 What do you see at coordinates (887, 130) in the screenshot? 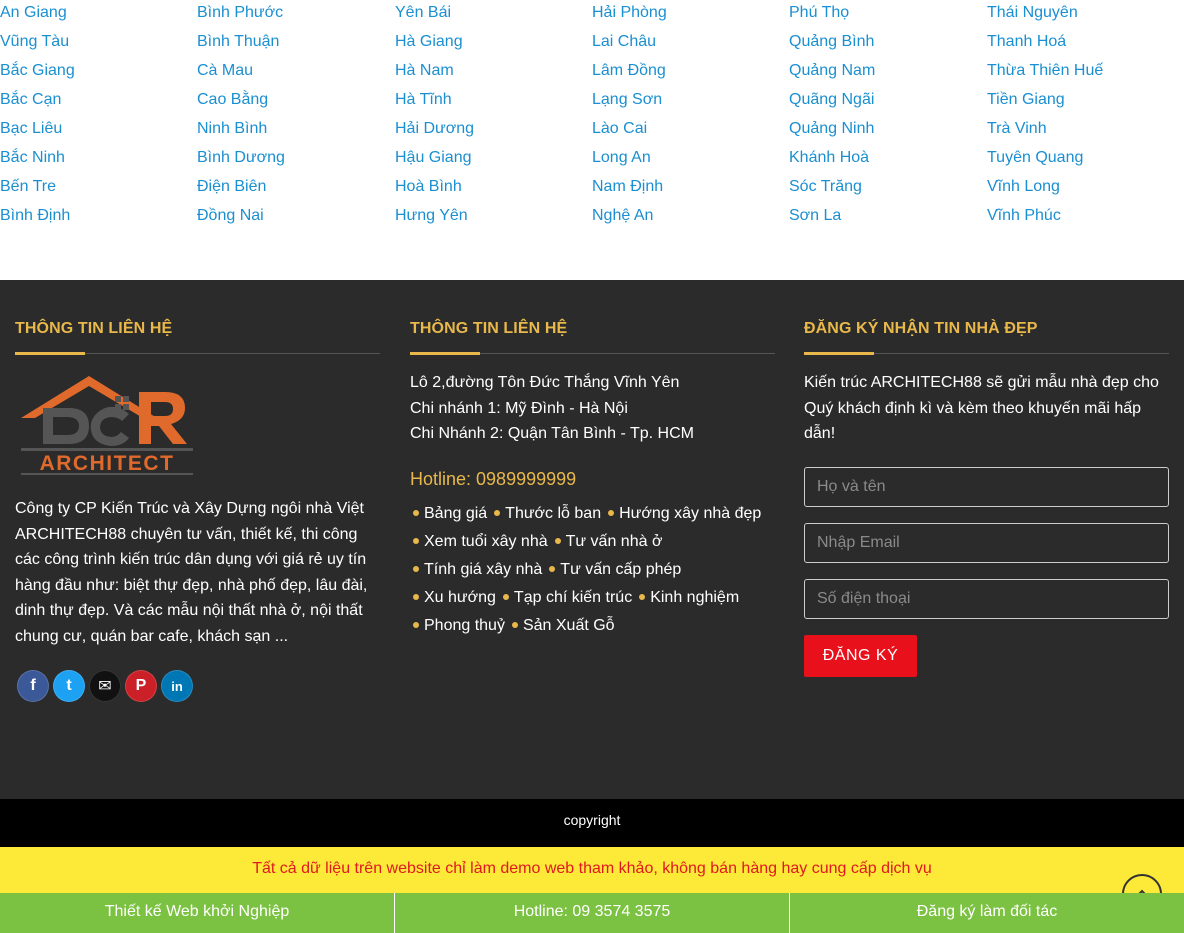
I see `province-link: Quảng Ninh` at bounding box center [887, 130].